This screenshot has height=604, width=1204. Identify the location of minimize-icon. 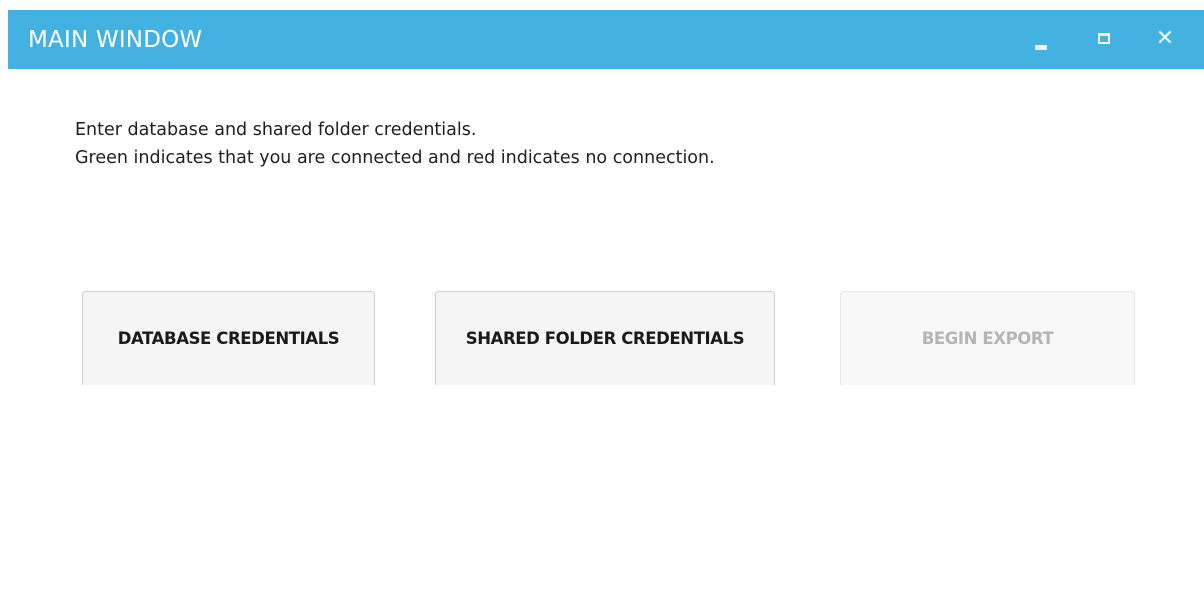
(1041, 47).